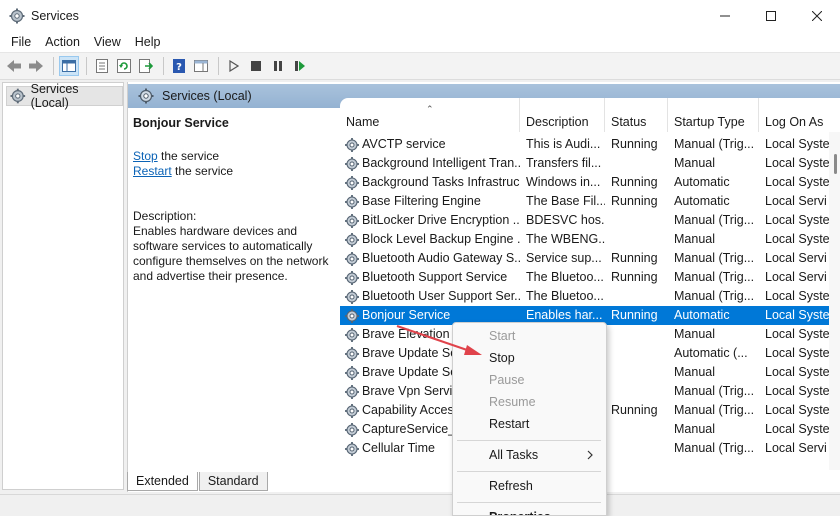 This screenshot has width=840, height=516. I want to click on service-details-title: Bonjour Service, so click(181, 123).